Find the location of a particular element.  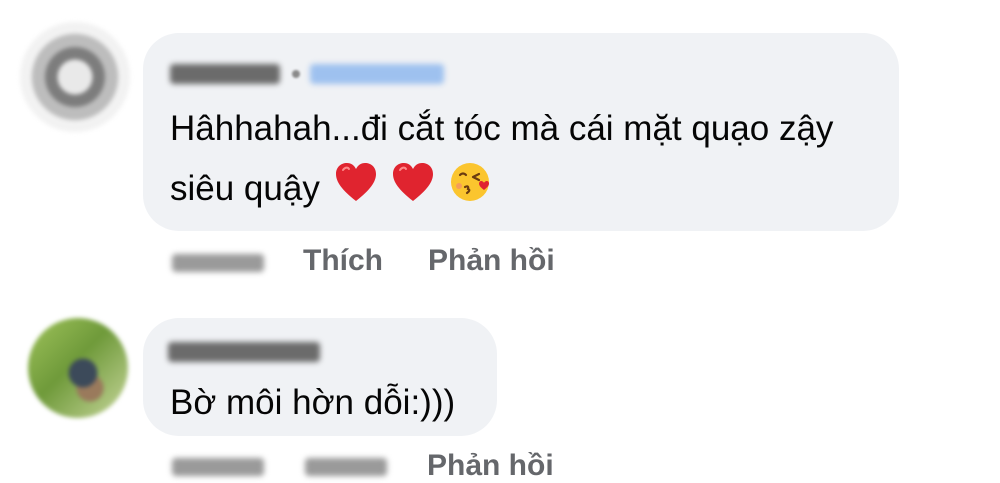

comment-text-line-2-words: siêu quậy is located at coordinates (245, 188).